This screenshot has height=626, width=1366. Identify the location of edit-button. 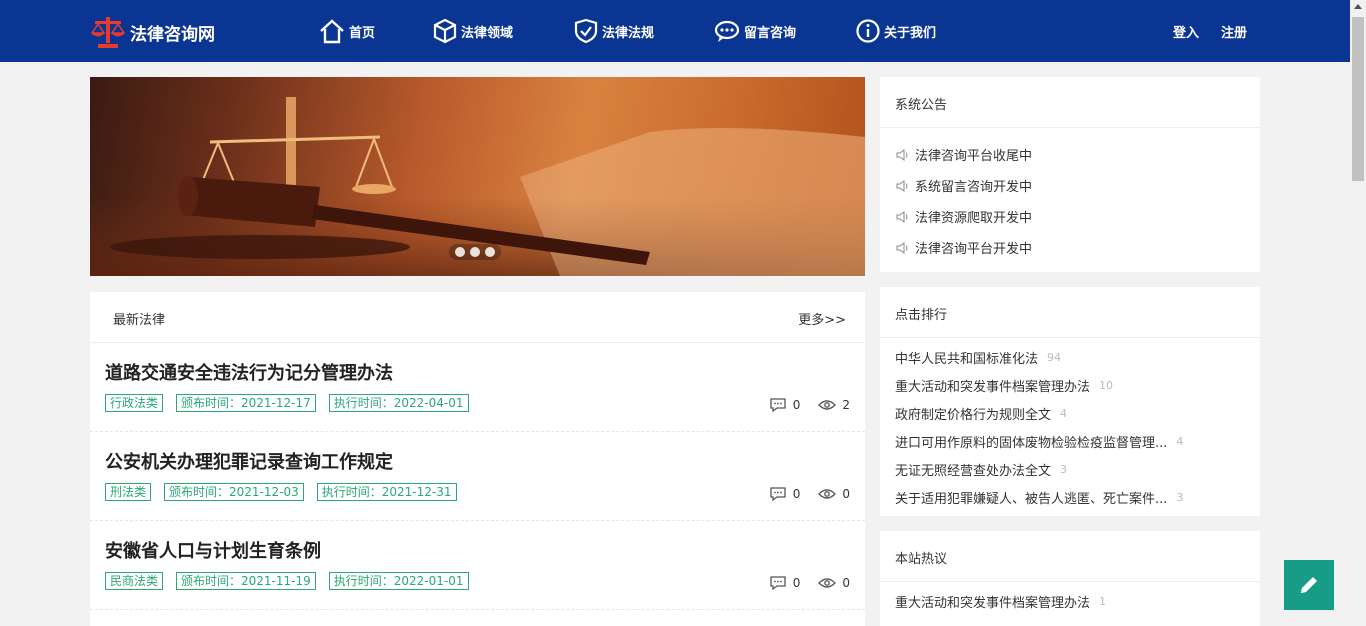
(1309, 585).